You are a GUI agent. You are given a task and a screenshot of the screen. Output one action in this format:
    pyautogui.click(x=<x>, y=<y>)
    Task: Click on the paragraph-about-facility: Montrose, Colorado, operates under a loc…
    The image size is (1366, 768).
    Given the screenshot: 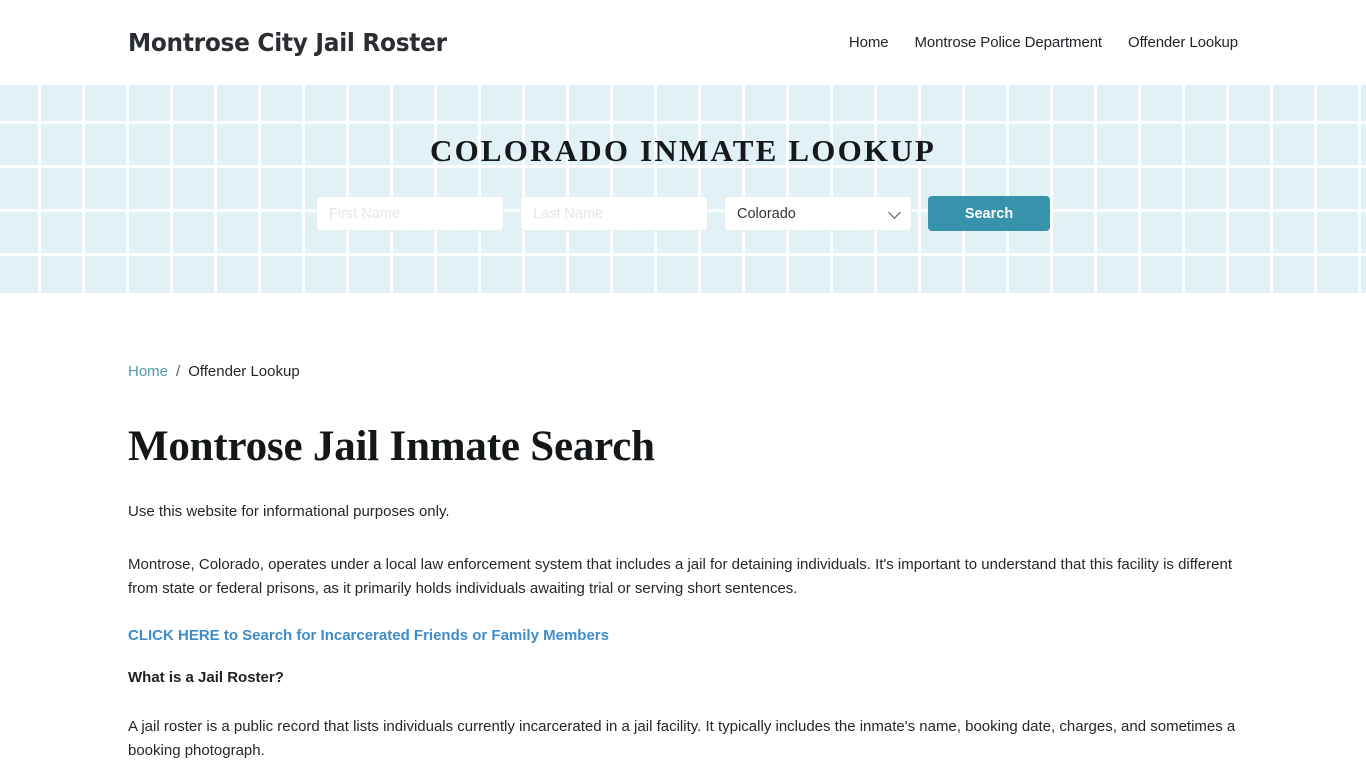 What is the action you would take?
    pyautogui.click(x=680, y=576)
    